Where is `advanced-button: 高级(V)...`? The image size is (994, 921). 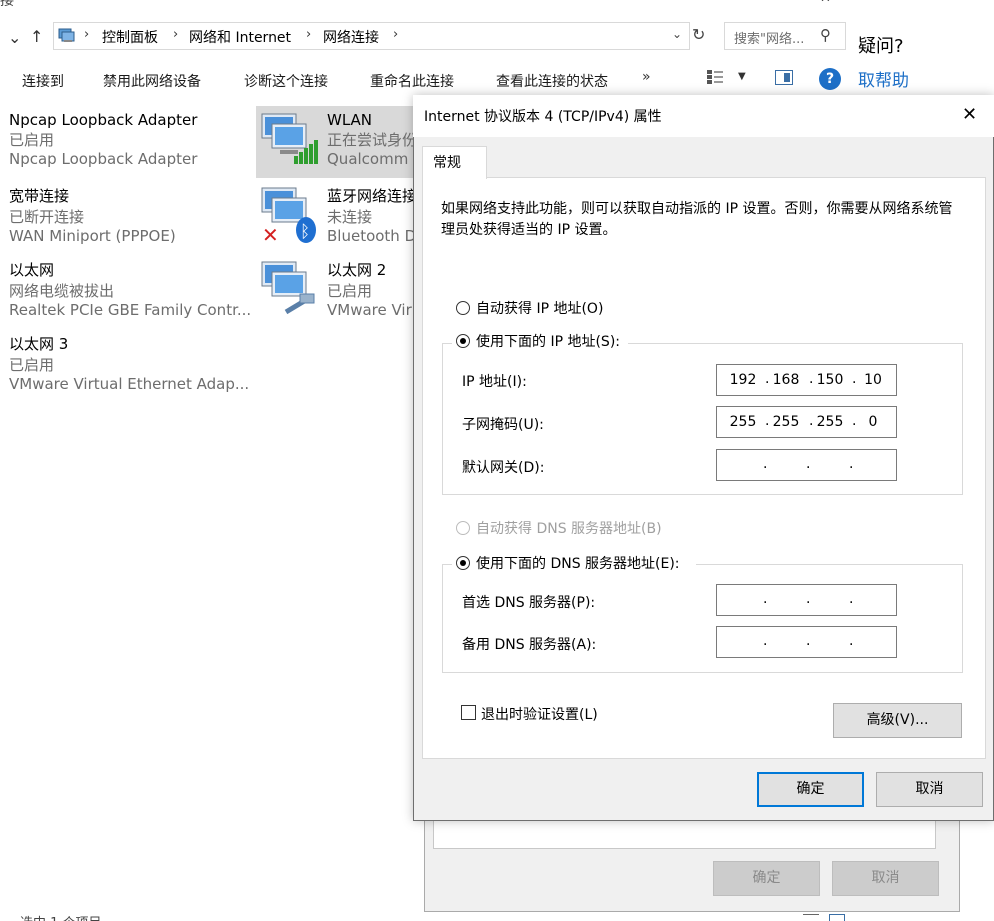
advanced-button: 高级(V)... is located at coordinates (897, 720).